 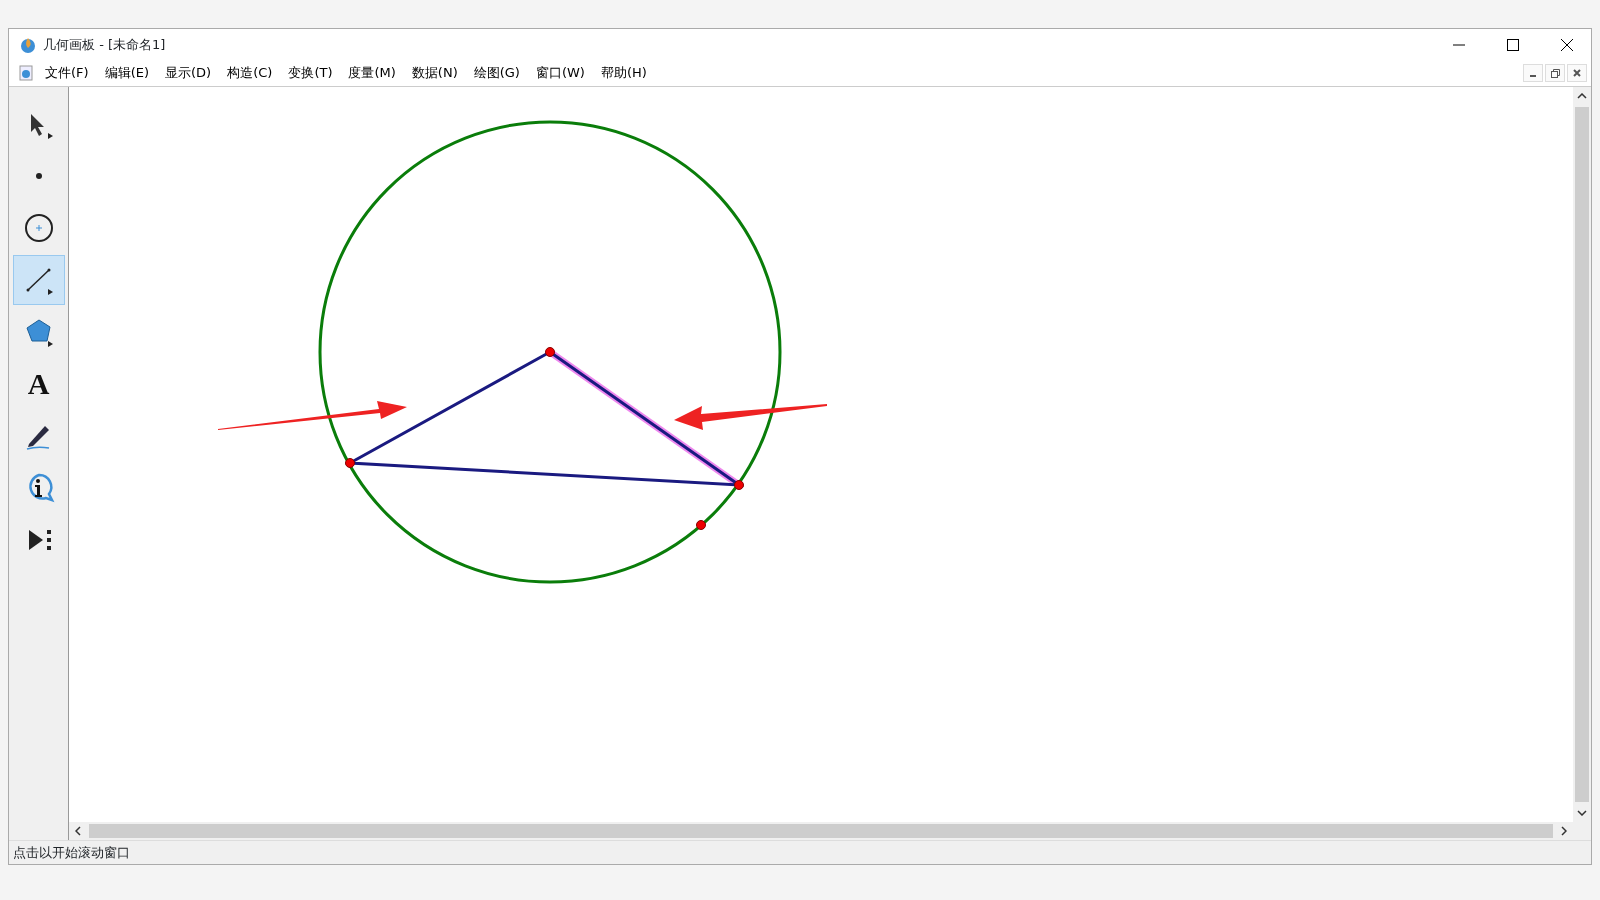 What do you see at coordinates (188, 73) in the screenshot?
I see `menu-item: 显示(D)` at bounding box center [188, 73].